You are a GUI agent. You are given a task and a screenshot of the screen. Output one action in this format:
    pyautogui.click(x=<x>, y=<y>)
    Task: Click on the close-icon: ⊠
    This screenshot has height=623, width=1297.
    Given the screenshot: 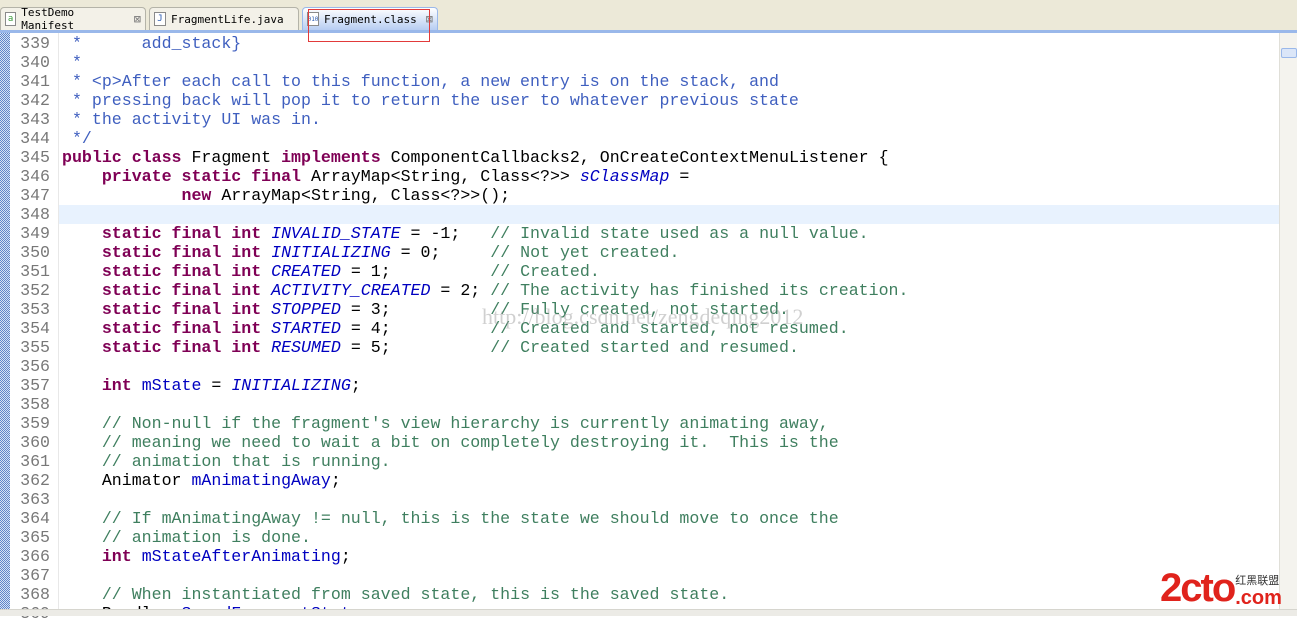 What is the action you would take?
    pyautogui.click(x=137, y=19)
    